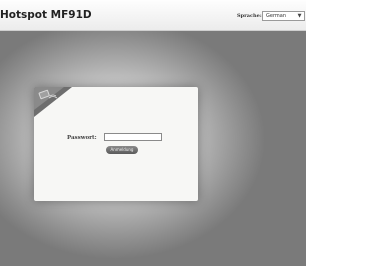 The width and height of the screenshot is (387, 266). Describe the element at coordinates (249, 16) in the screenshot. I see `language-label: Sprache:` at that location.